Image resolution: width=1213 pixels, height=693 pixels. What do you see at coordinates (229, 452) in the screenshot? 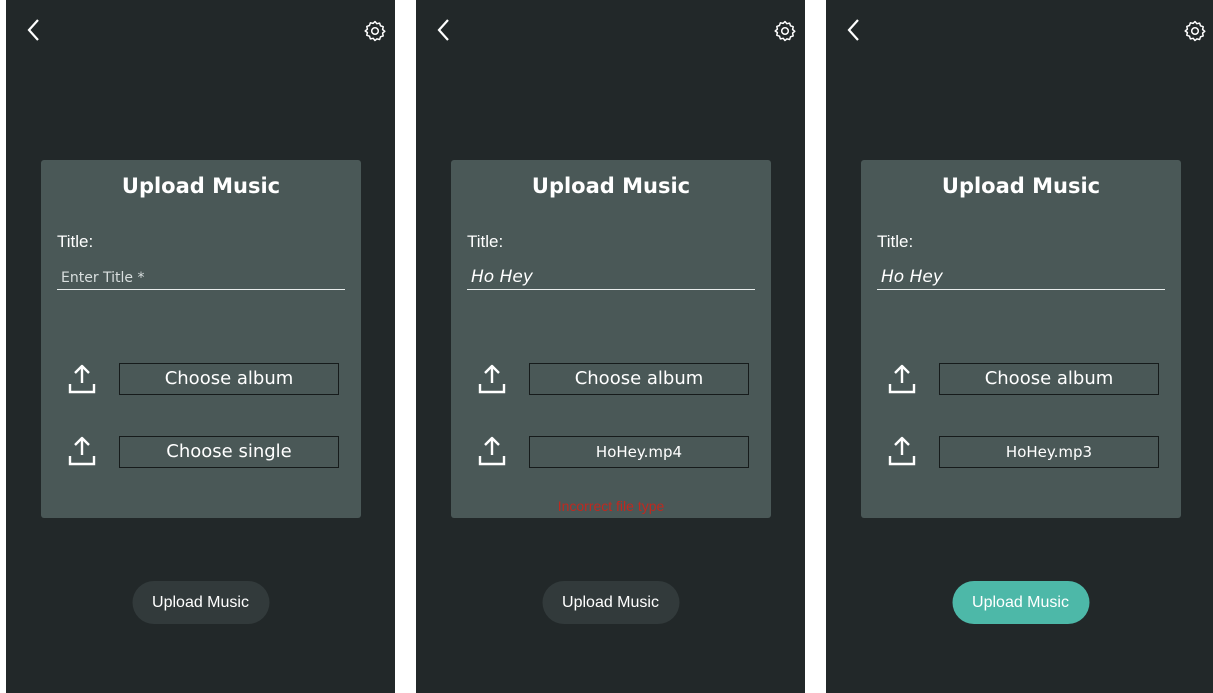
I see `choose-single-button: Choose single` at bounding box center [229, 452].